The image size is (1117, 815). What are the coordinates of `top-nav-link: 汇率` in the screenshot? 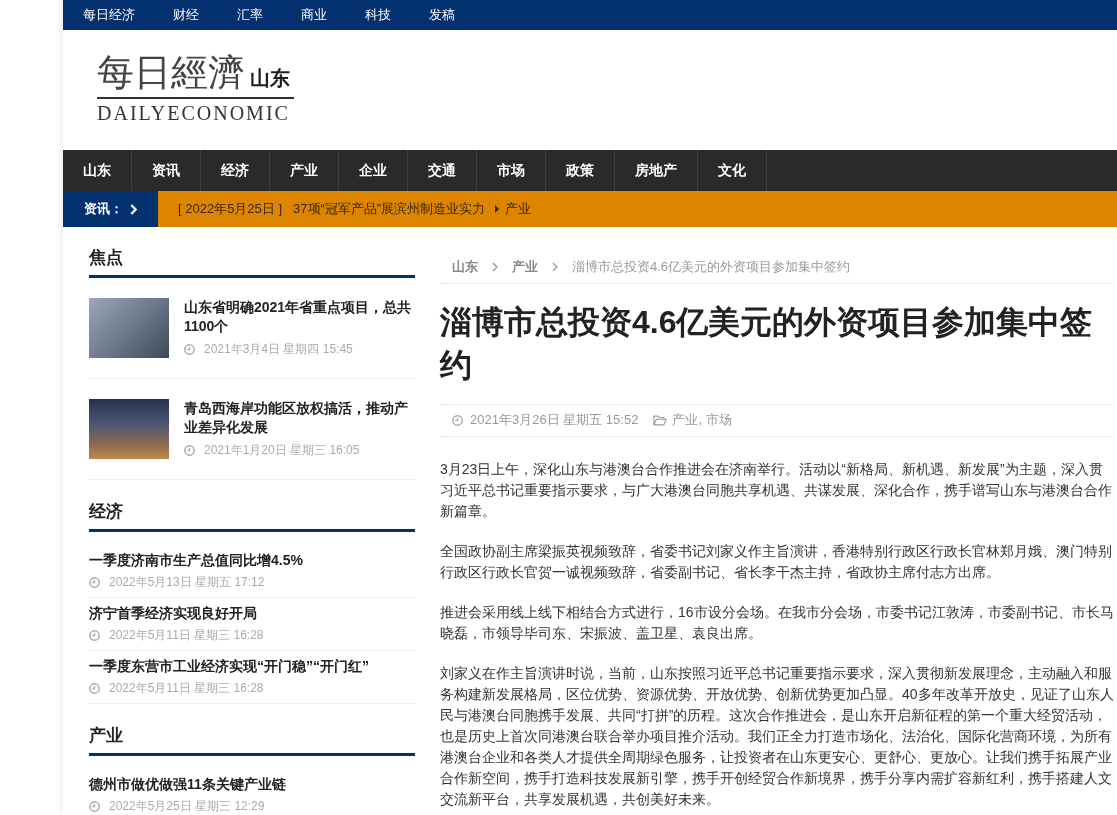 It's located at (250, 15).